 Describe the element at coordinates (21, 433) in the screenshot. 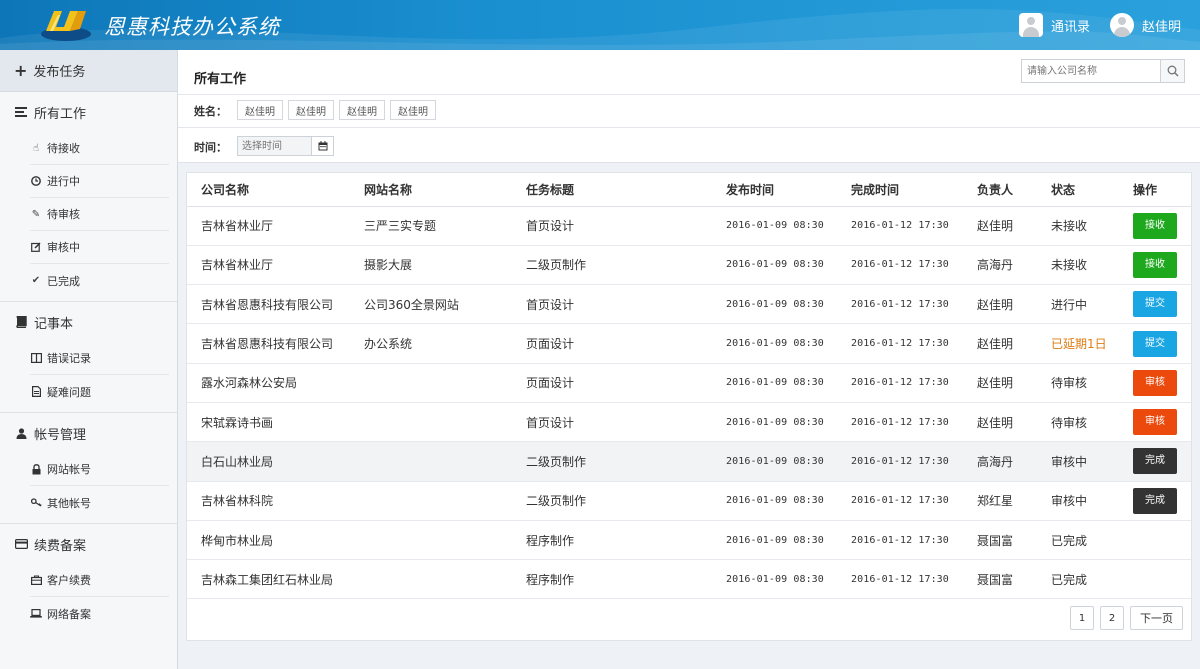

I see `user-icon` at that location.